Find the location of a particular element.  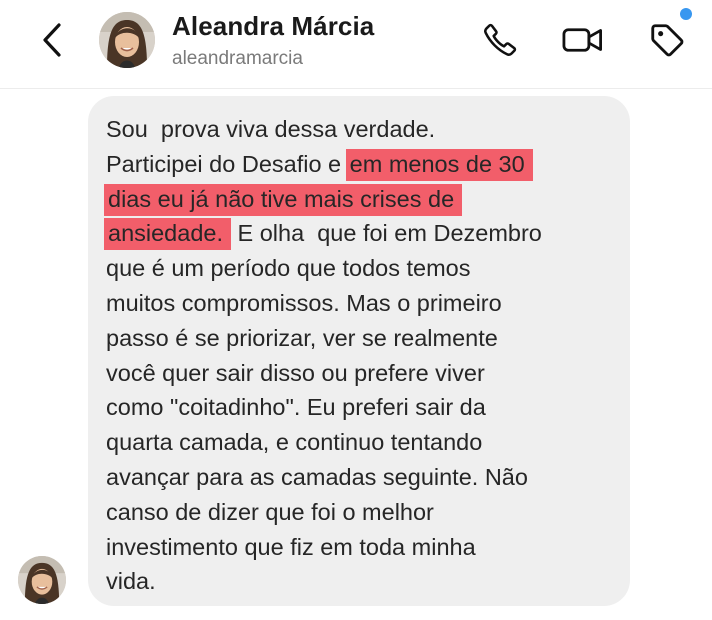

message-line-segment: E olha que foi em Dezembro is located at coordinates (386, 233).